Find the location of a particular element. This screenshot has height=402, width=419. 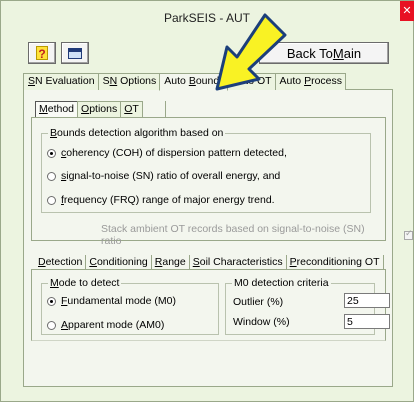

tab-text: Options is located at coordinates (137, 81).